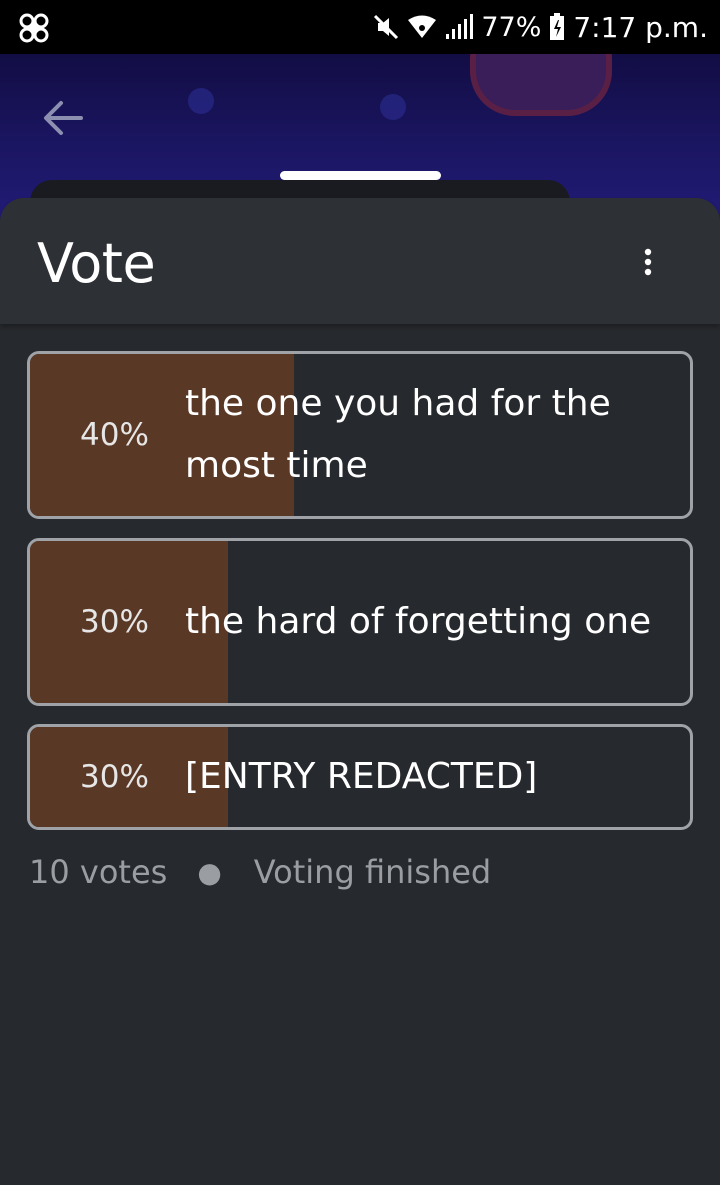 The height and width of the screenshot is (1185, 720). I want to click on poll-footer: 10 votes ● Voting finished, so click(260, 872).